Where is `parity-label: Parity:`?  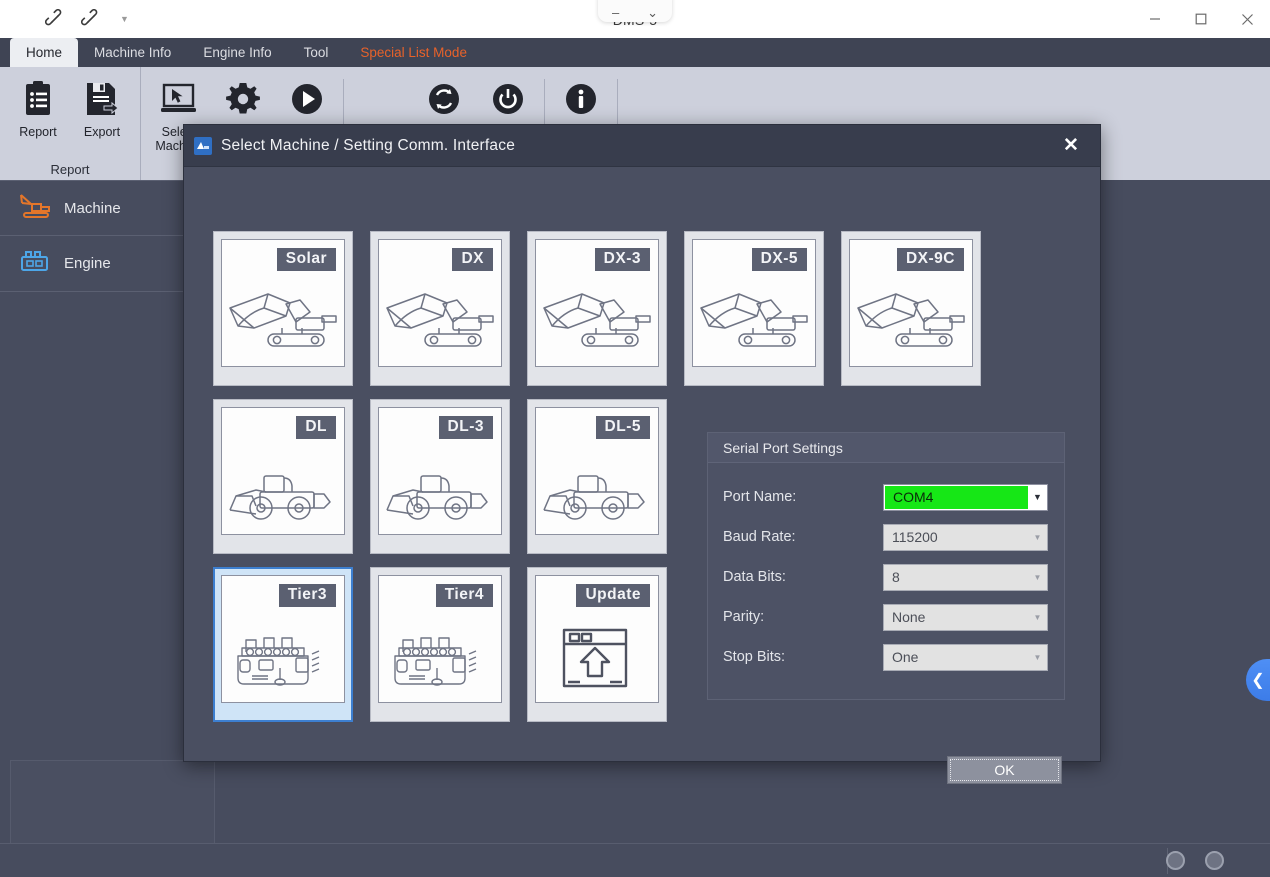
parity-label: Parity: is located at coordinates (744, 617).